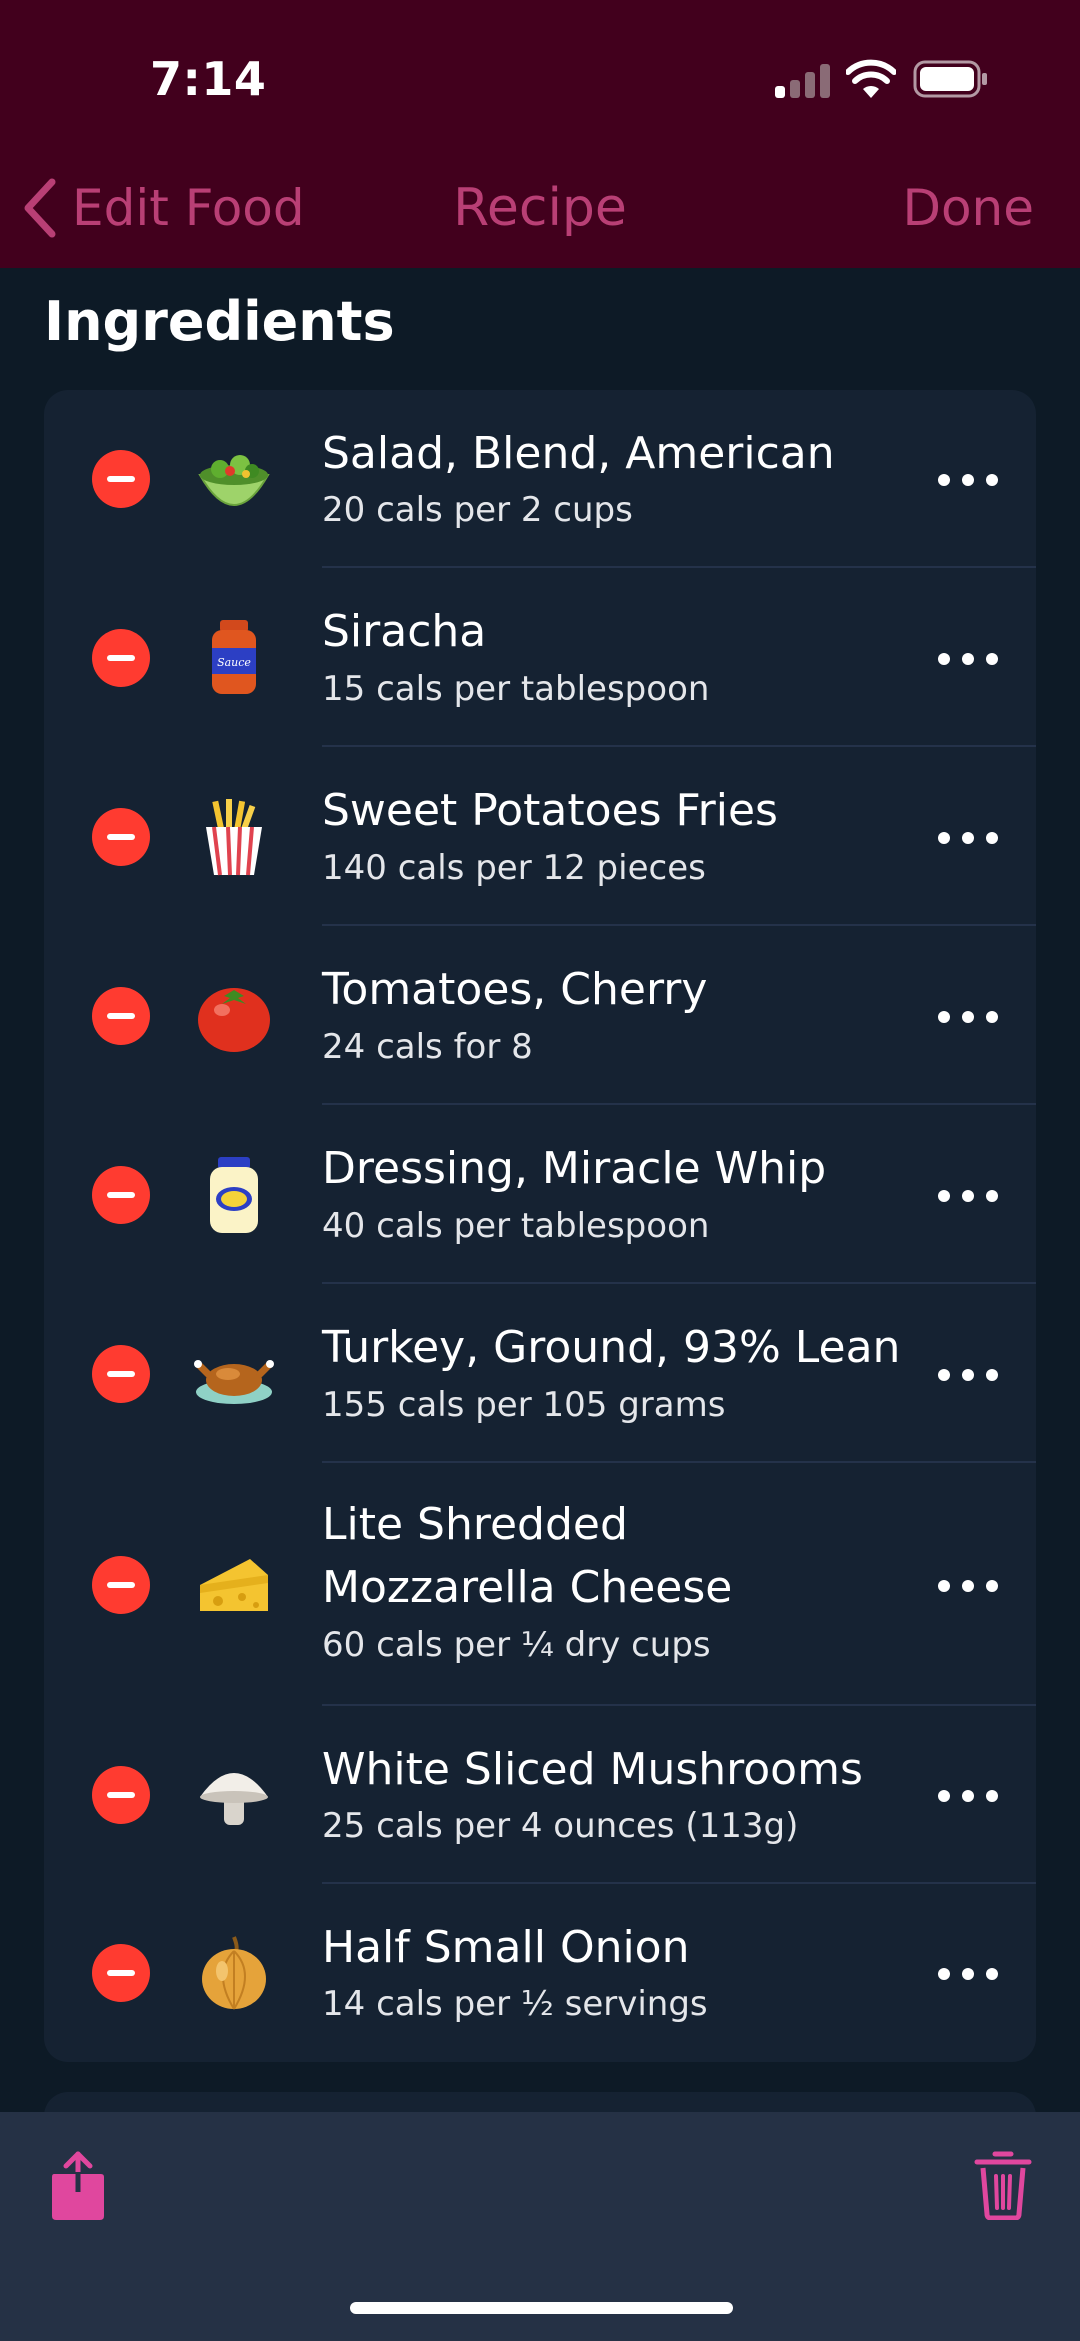 The height and width of the screenshot is (2341, 1080). I want to click on sauce-jar-icon: Sauce, so click(234, 658).